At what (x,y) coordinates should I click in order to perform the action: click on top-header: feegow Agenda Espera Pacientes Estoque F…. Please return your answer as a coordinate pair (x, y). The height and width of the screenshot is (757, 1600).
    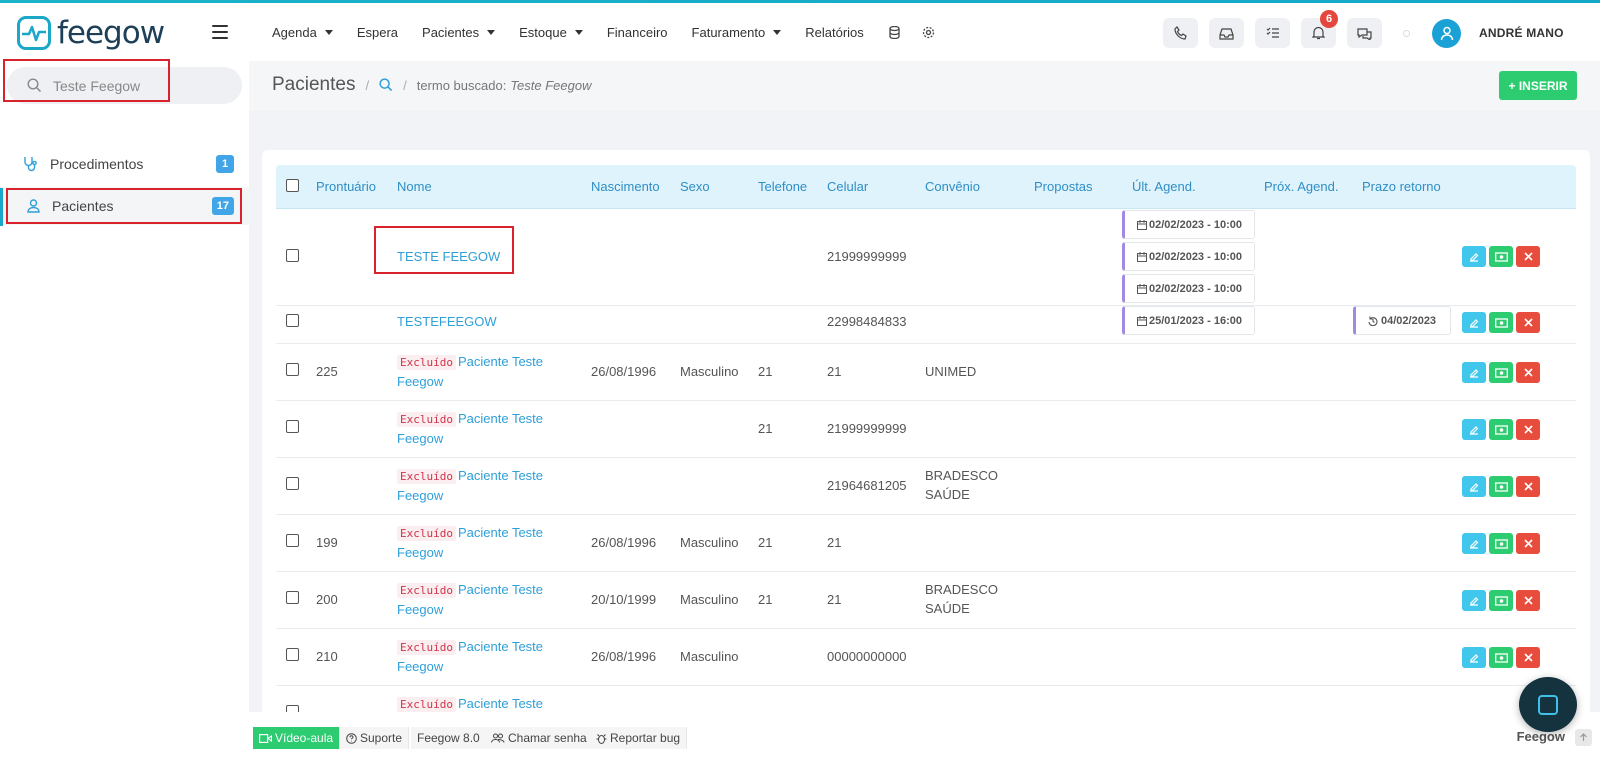
    Looking at the image, I should click on (800, 32).